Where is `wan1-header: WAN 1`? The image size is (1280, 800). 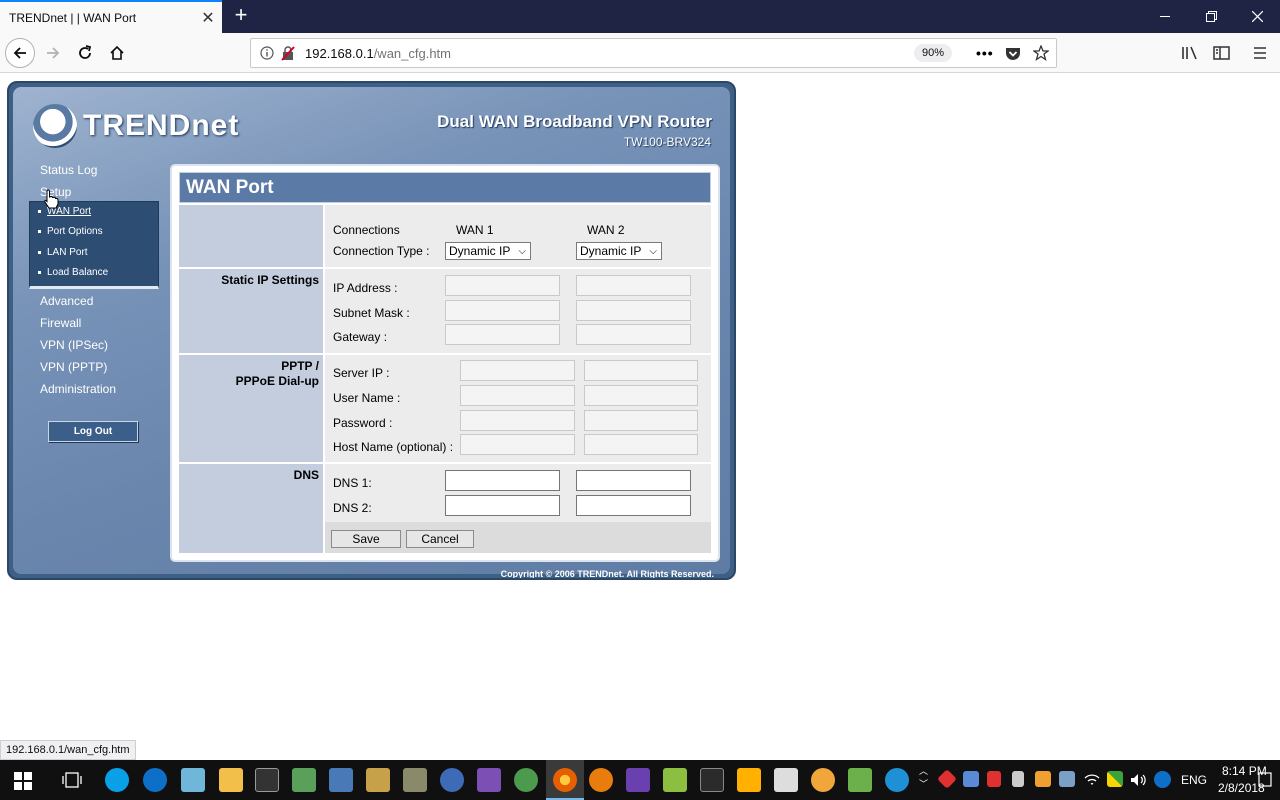
wan1-header: WAN 1 is located at coordinates (475, 230).